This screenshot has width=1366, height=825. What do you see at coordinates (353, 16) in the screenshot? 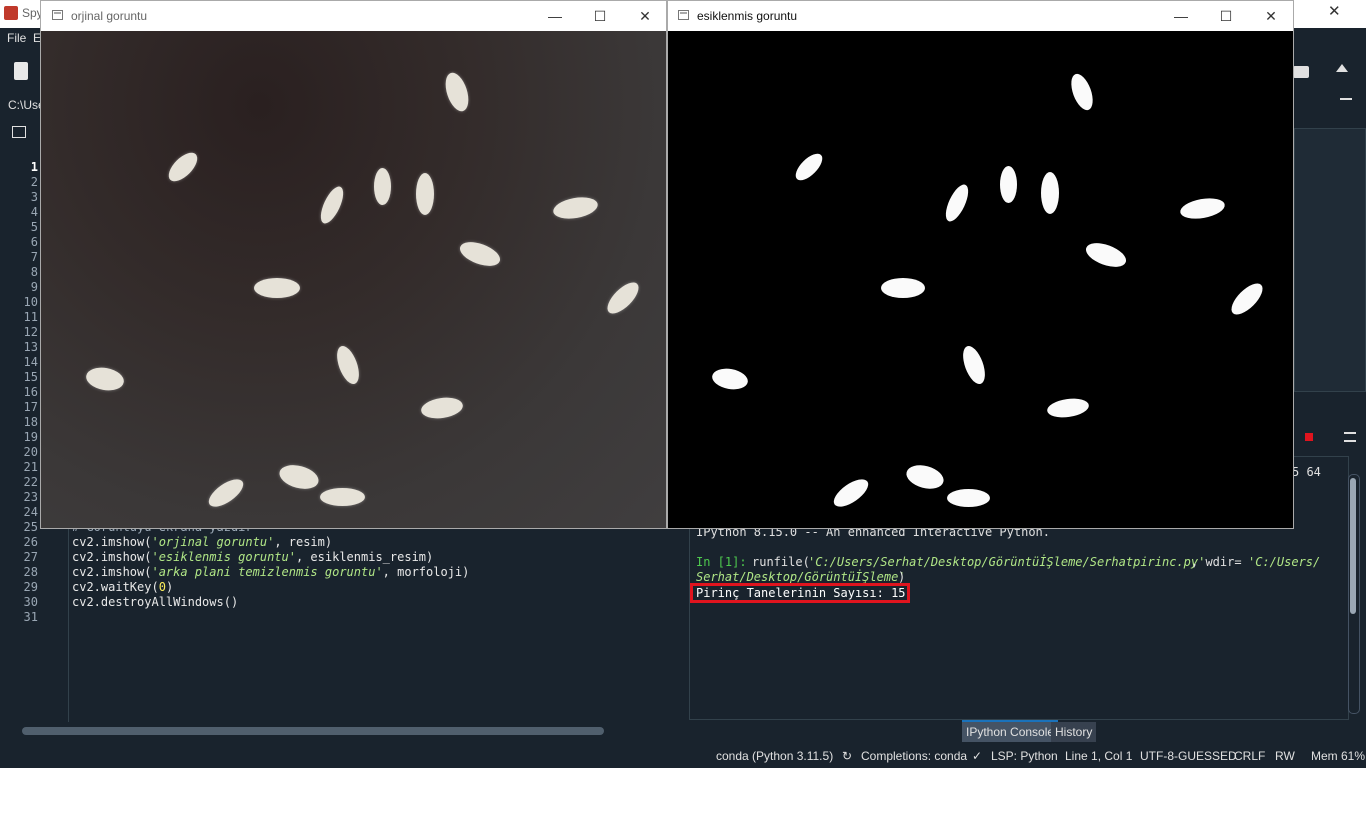
I see `original-window-titlebar: orjinal goruntu — ☐ ✕` at bounding box center [353, 16].